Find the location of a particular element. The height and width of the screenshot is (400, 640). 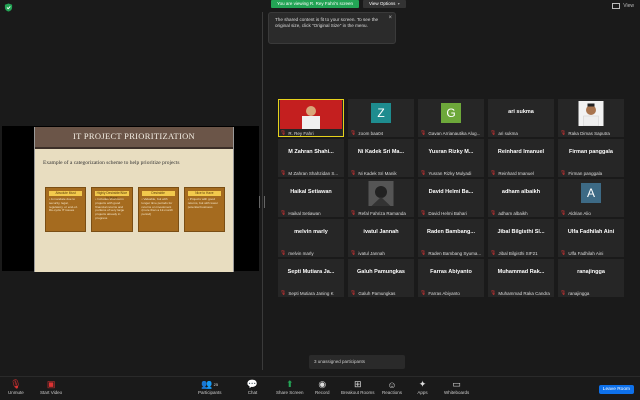

participant-tile: 🎙 Raka Dimas Saputra is located at coordinates (591, 118).